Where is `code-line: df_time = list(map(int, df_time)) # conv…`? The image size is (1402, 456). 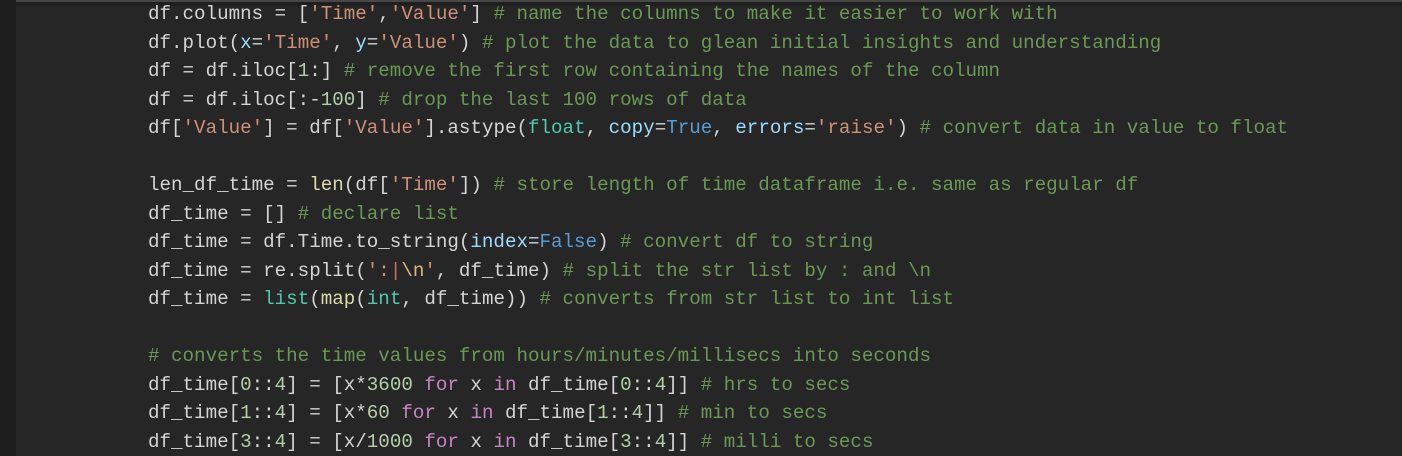 code-line: df_time = list(map(int, df_time)) # conv… is located at coordinates (718, 299).